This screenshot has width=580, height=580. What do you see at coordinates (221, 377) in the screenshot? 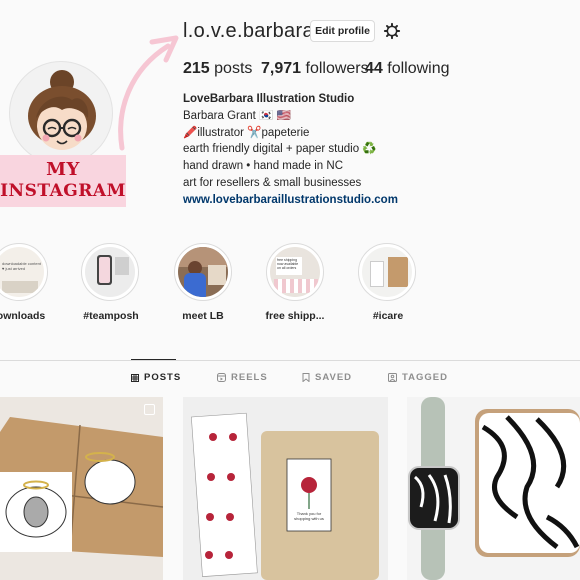
I see `reels-icon` at bounding box center [221, 377].